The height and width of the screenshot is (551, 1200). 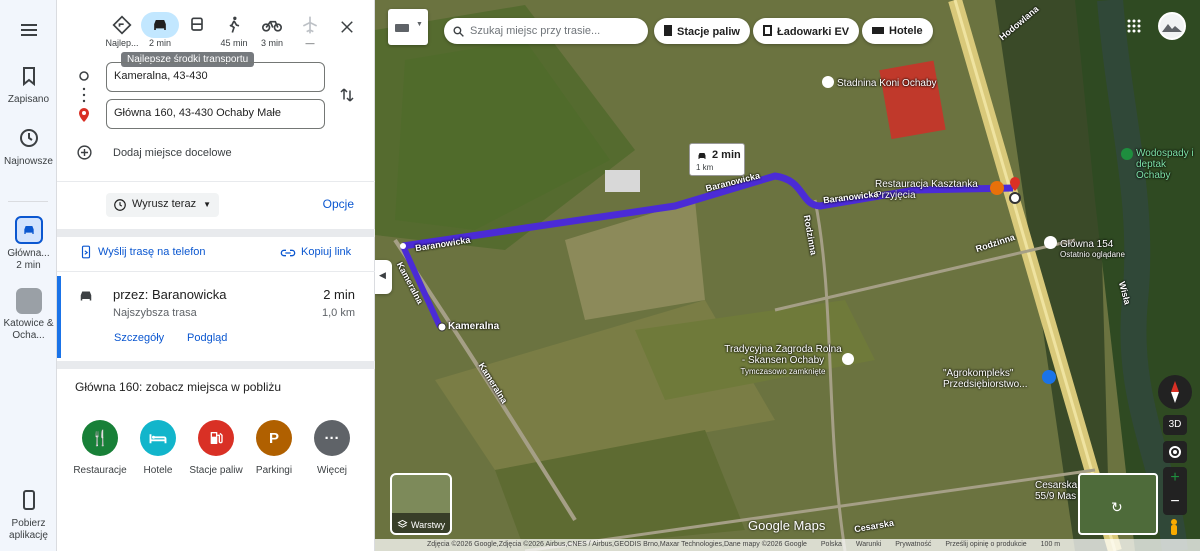 What do you see at coordinates (139, 338) in the screenshot?
I see `details-link: Szczegóły` at bounding box center [139, 338].